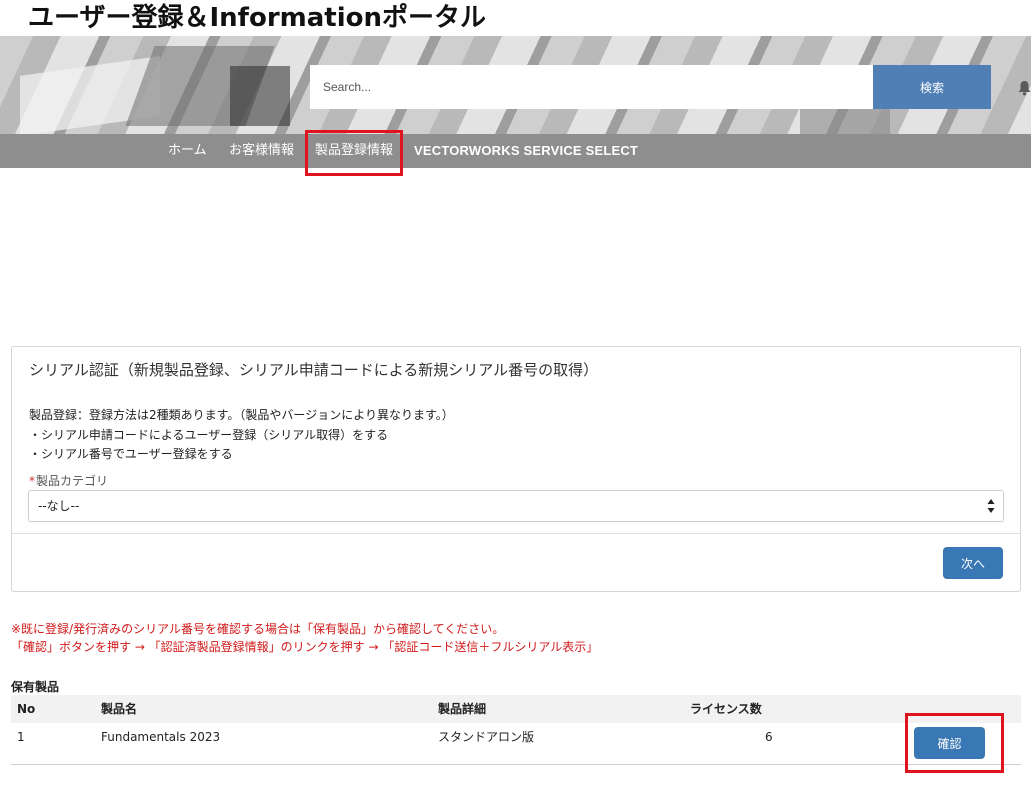 The width and height of the screenshot is (1031, 788). Describe the element at coordinates (32, 481) in the screenshot. I see `required-mark: *` at that location.